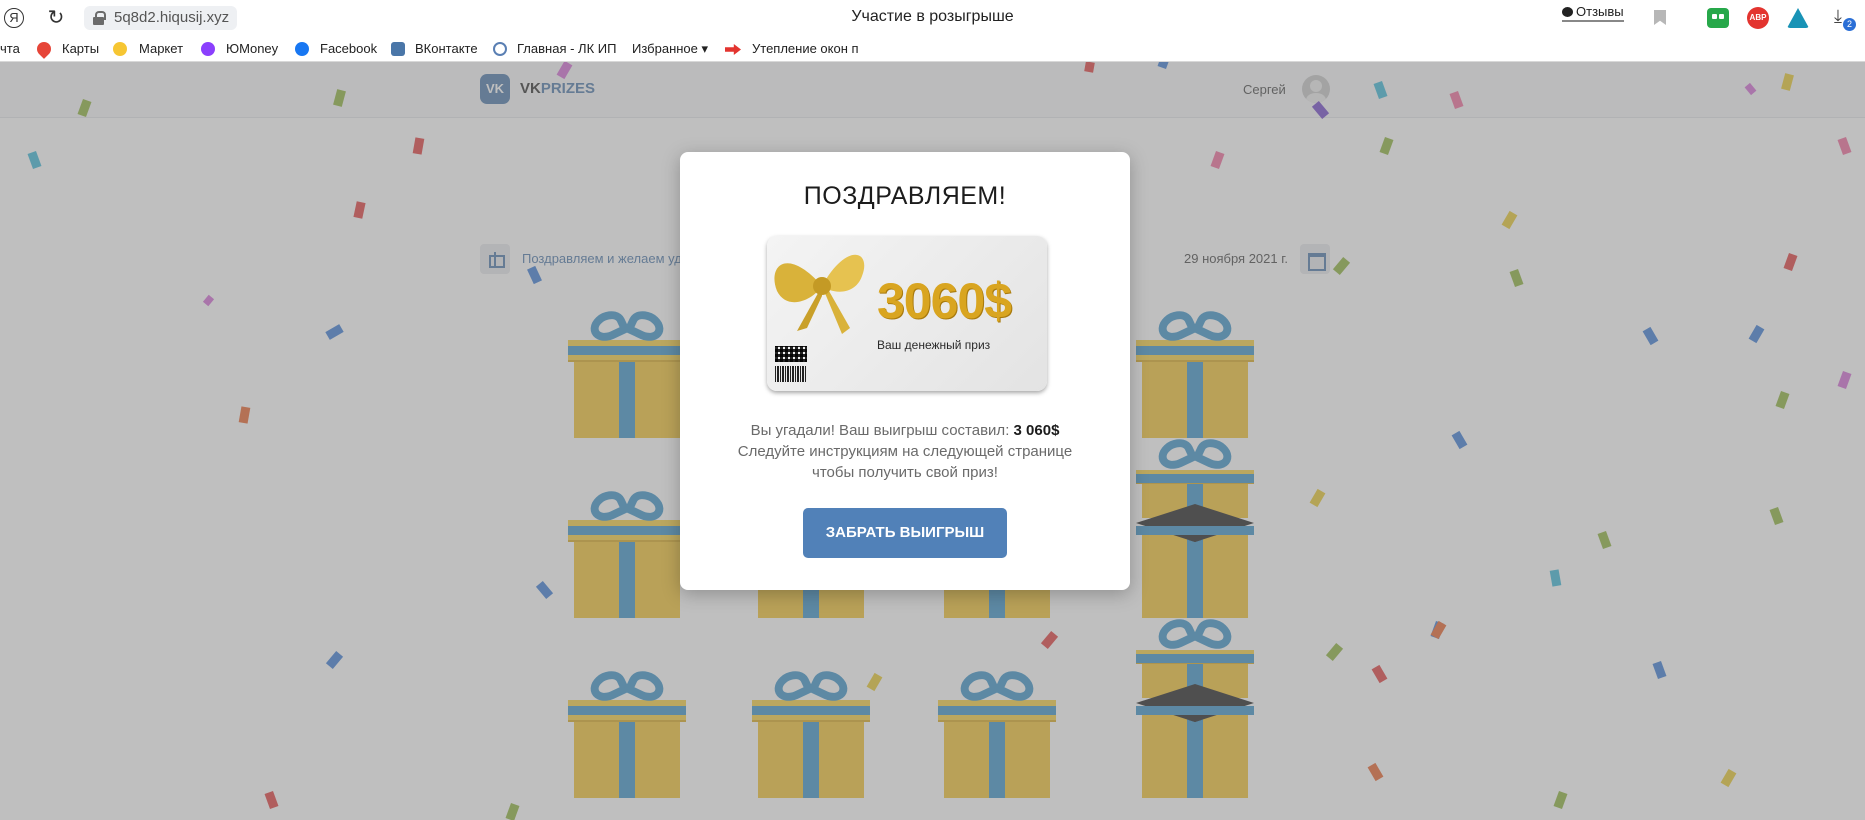 The image size is (1865, 820). What do you see at coordinates (80, 48) in the screenshot?
I see `bookmark-maps: Карты` at bounding box center [80, 48].